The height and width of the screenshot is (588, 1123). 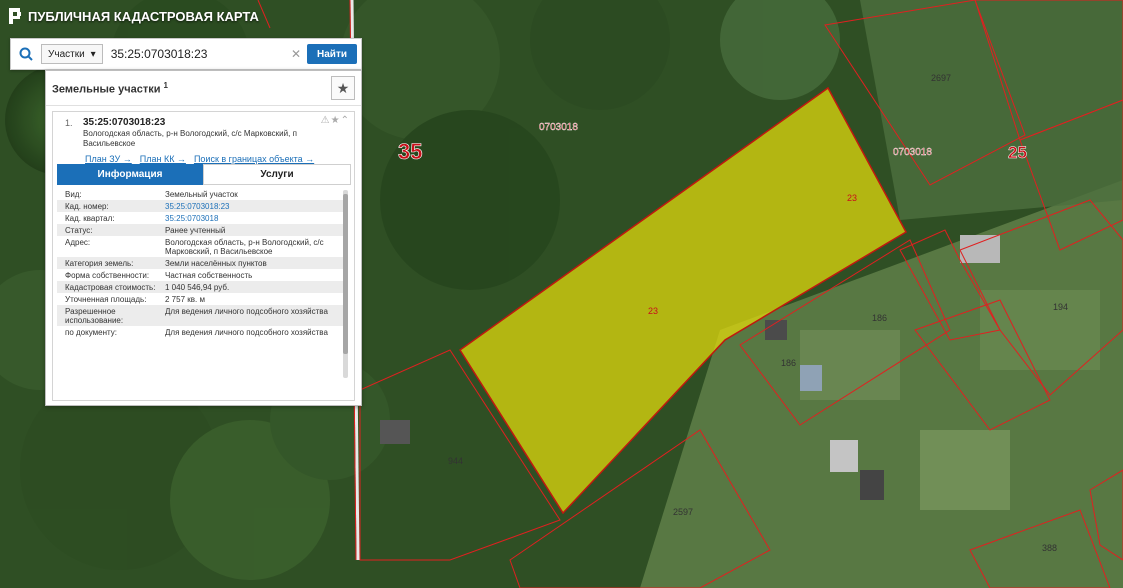 I want to click on parcel-label: 194, so click(x=1060, y=307).